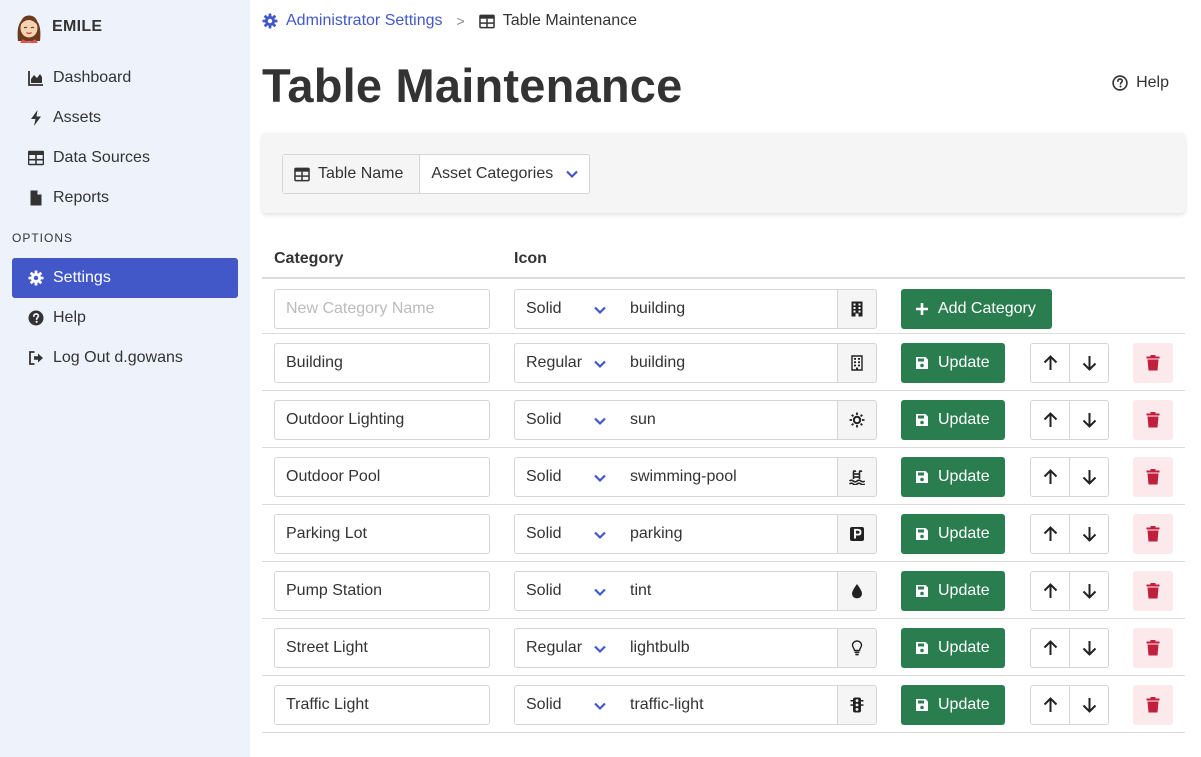 Image resolution: width=1201 pixels, height=757 pixels. What do you see at coordinates (728, 591) in the screenshot?
I see `icon-name-input: tint` at bounding box center [728, 591].